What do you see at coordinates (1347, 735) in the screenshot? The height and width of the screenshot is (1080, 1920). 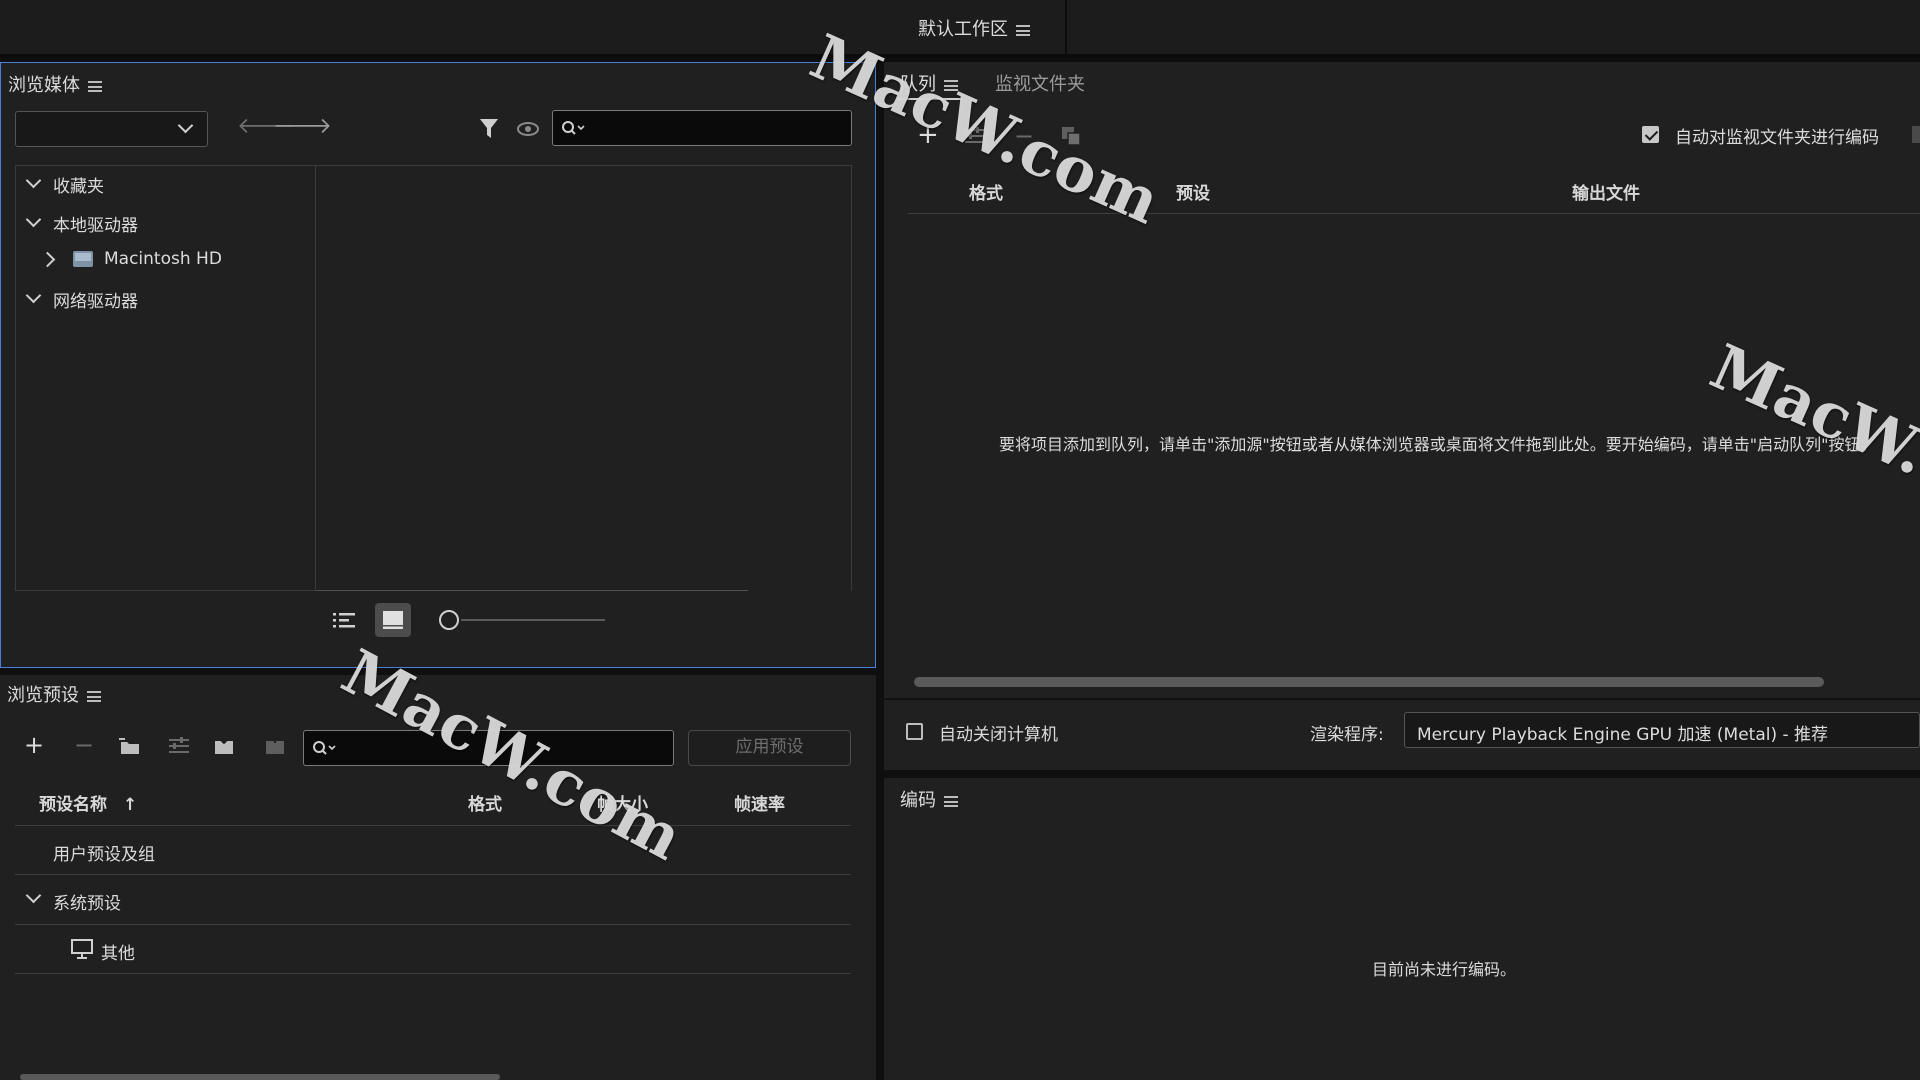 I see `renderer-label: 渲染程序:` at bounding box center [1347, 735].